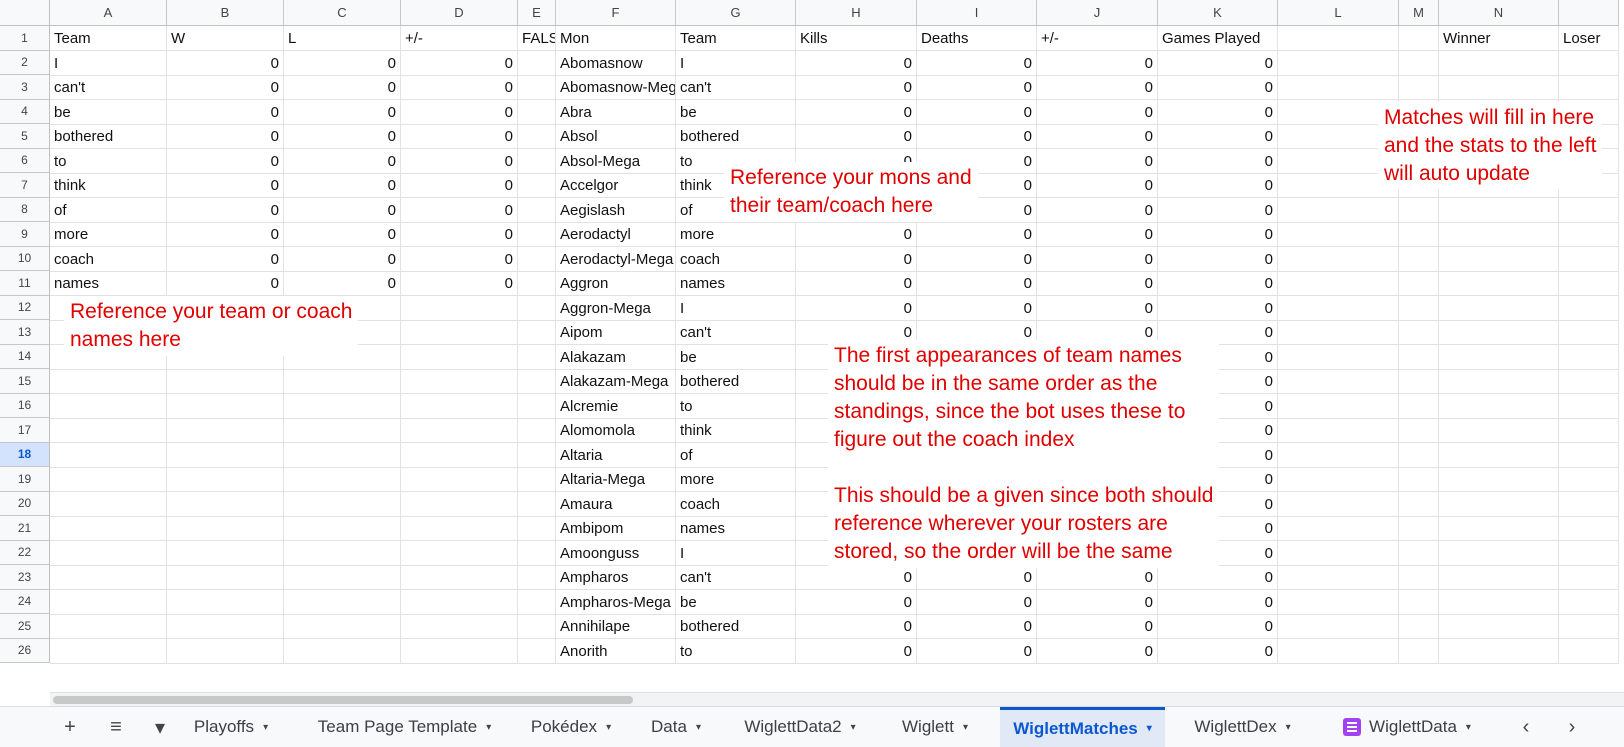 The height and width of the screenshot is (747, 1624). I want to click on header-cell, so click(1419, 38).